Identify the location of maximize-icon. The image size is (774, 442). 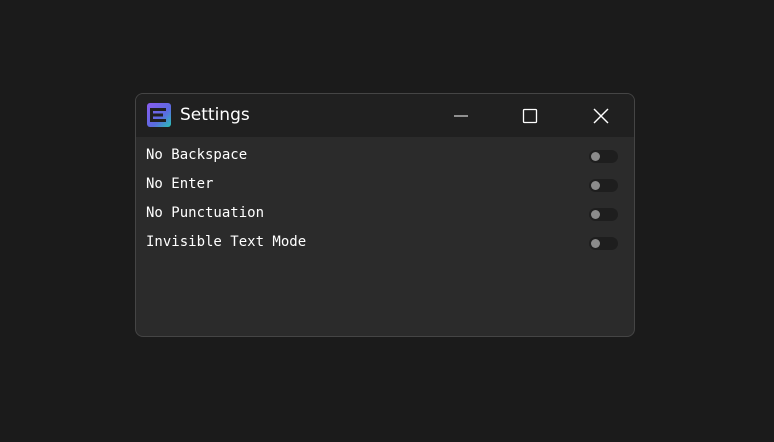
(530, 116).